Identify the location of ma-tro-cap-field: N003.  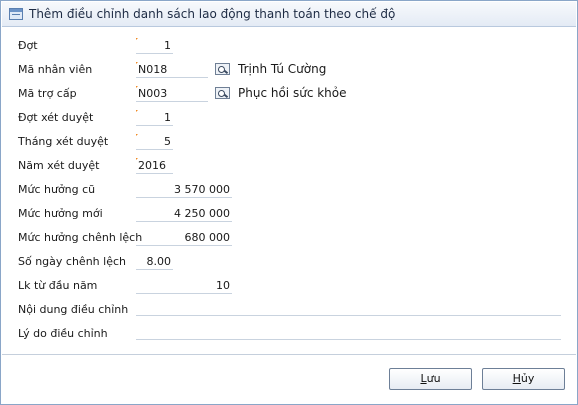
(172, 94).